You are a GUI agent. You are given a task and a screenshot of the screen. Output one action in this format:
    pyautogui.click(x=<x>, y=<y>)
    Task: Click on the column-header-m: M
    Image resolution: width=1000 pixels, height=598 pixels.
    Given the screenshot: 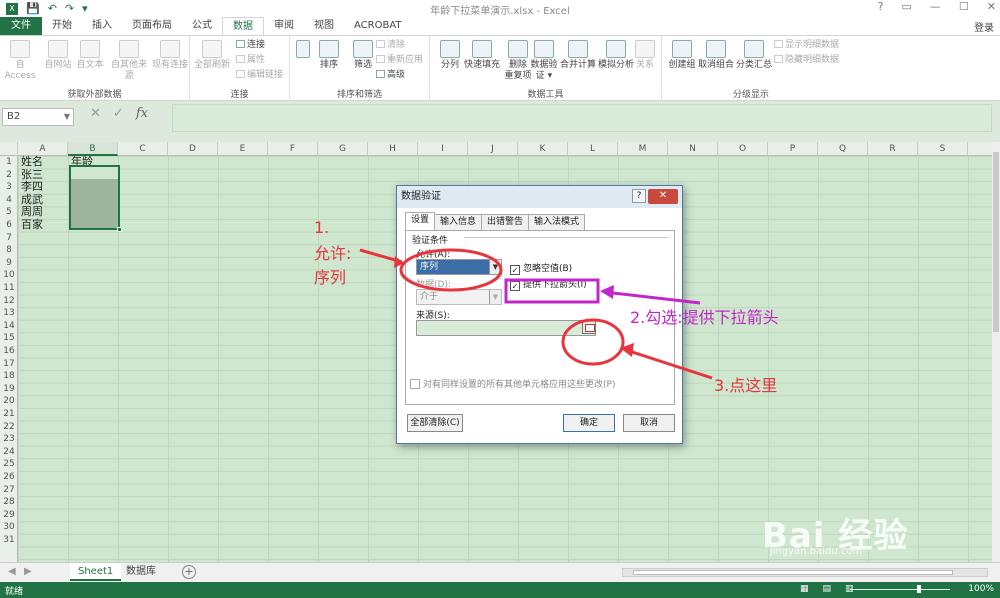 What is the action you would take?
    pyautogui.click(x=643, y=149)
    